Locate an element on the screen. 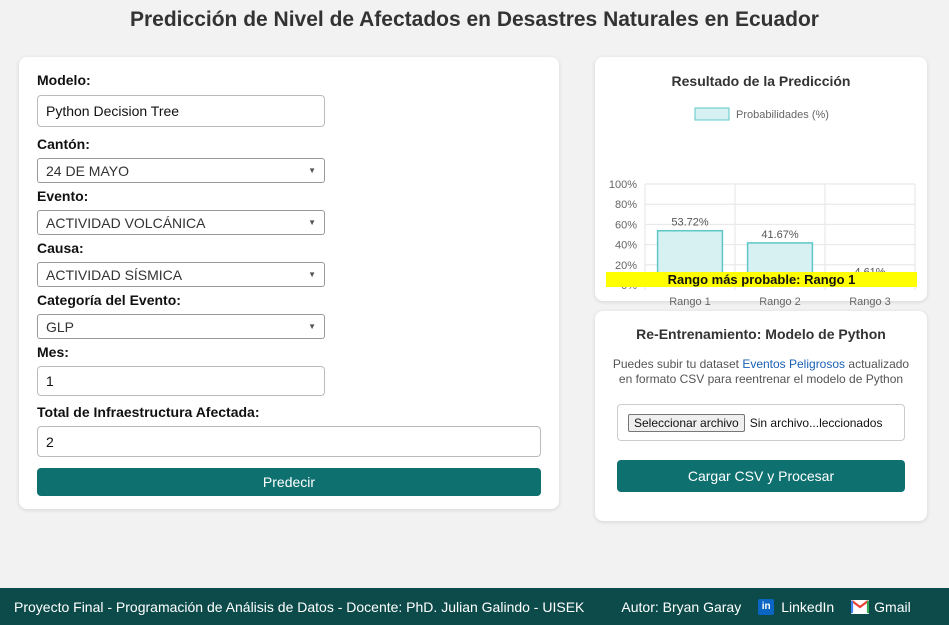  x-tick-label: Rango 1 is located at coordinates (690, 302).